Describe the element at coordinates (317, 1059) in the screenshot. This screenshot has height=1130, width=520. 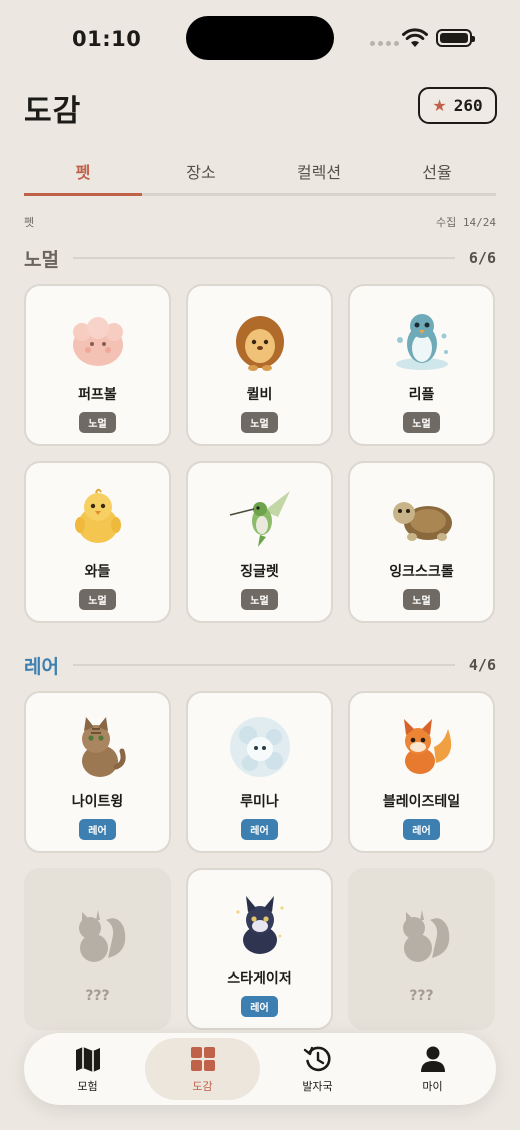
I see `history-icon` at that location.